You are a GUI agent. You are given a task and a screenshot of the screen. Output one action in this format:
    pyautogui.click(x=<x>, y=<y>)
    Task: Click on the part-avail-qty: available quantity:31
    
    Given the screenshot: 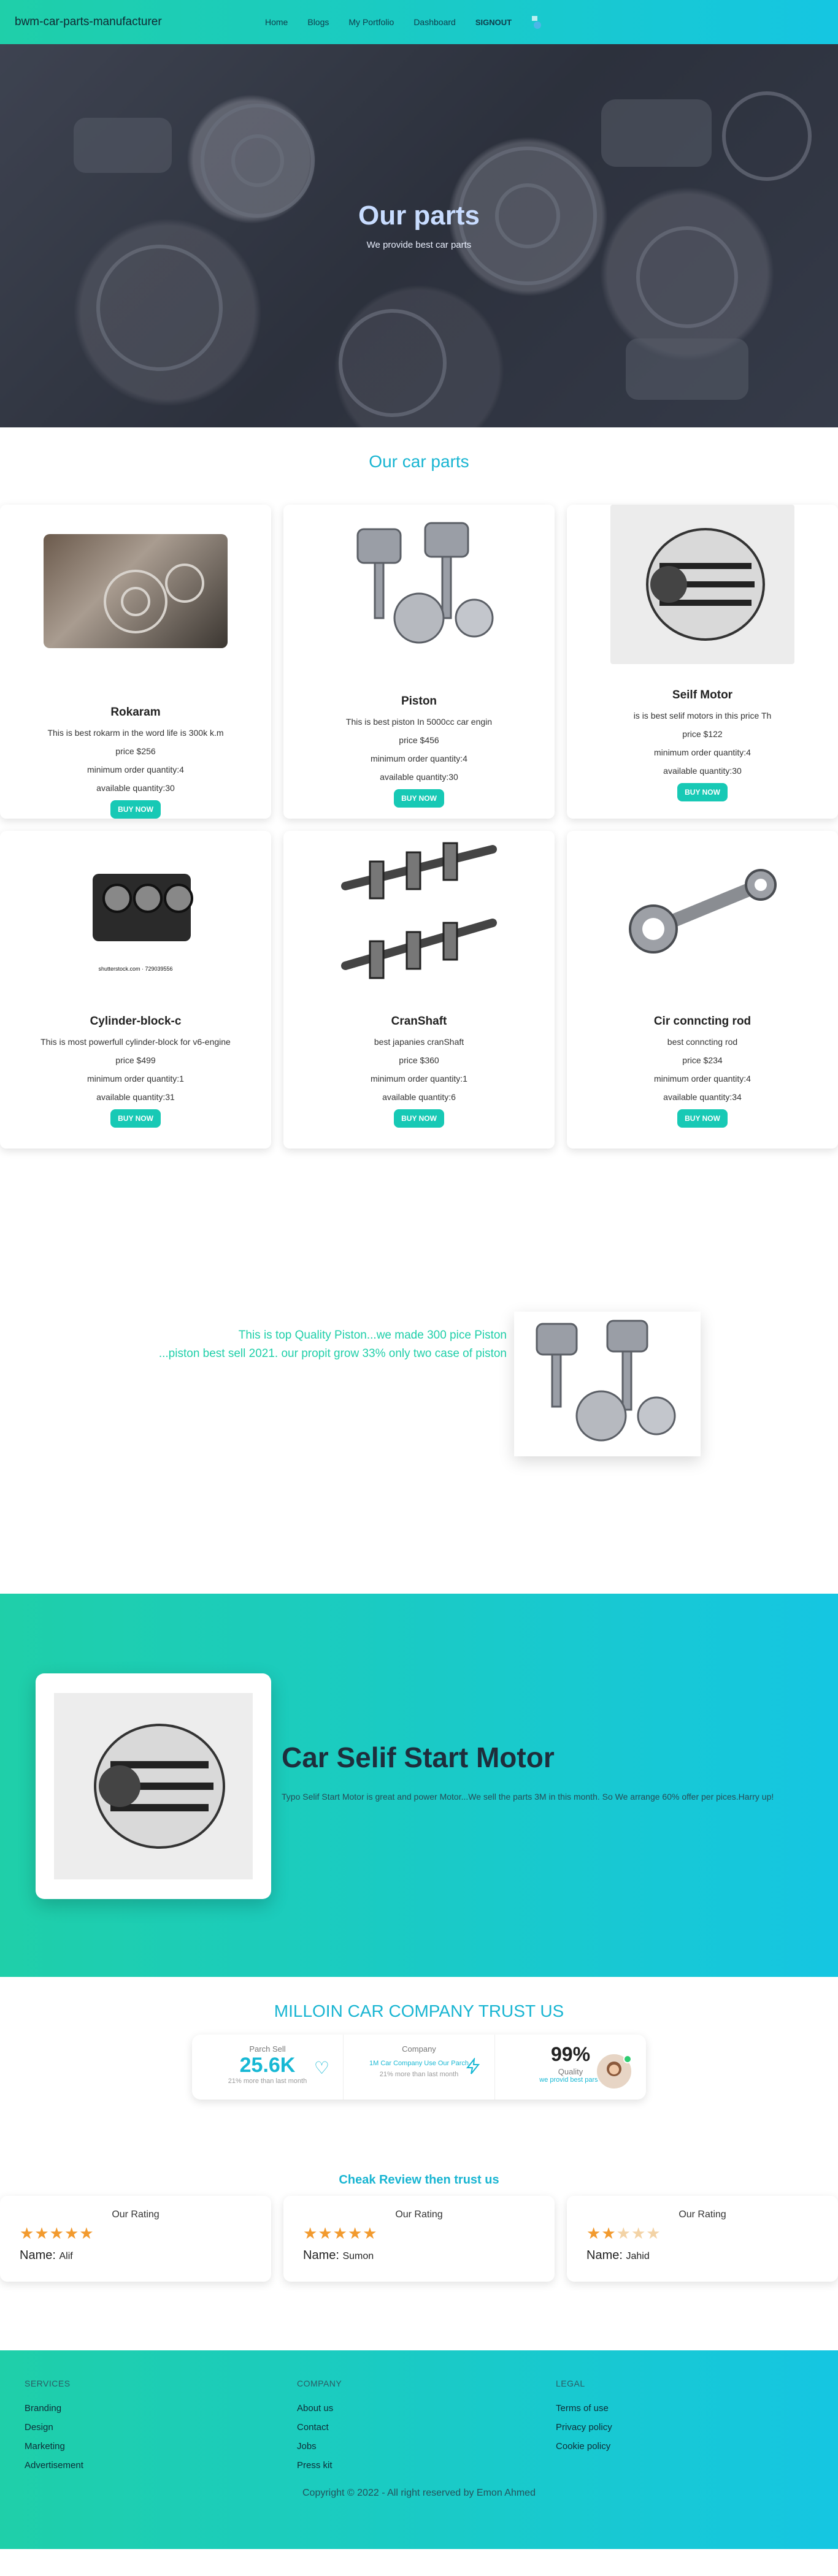 What is the action you would take?
    pyautogui.click(x=135, y=1097)
    